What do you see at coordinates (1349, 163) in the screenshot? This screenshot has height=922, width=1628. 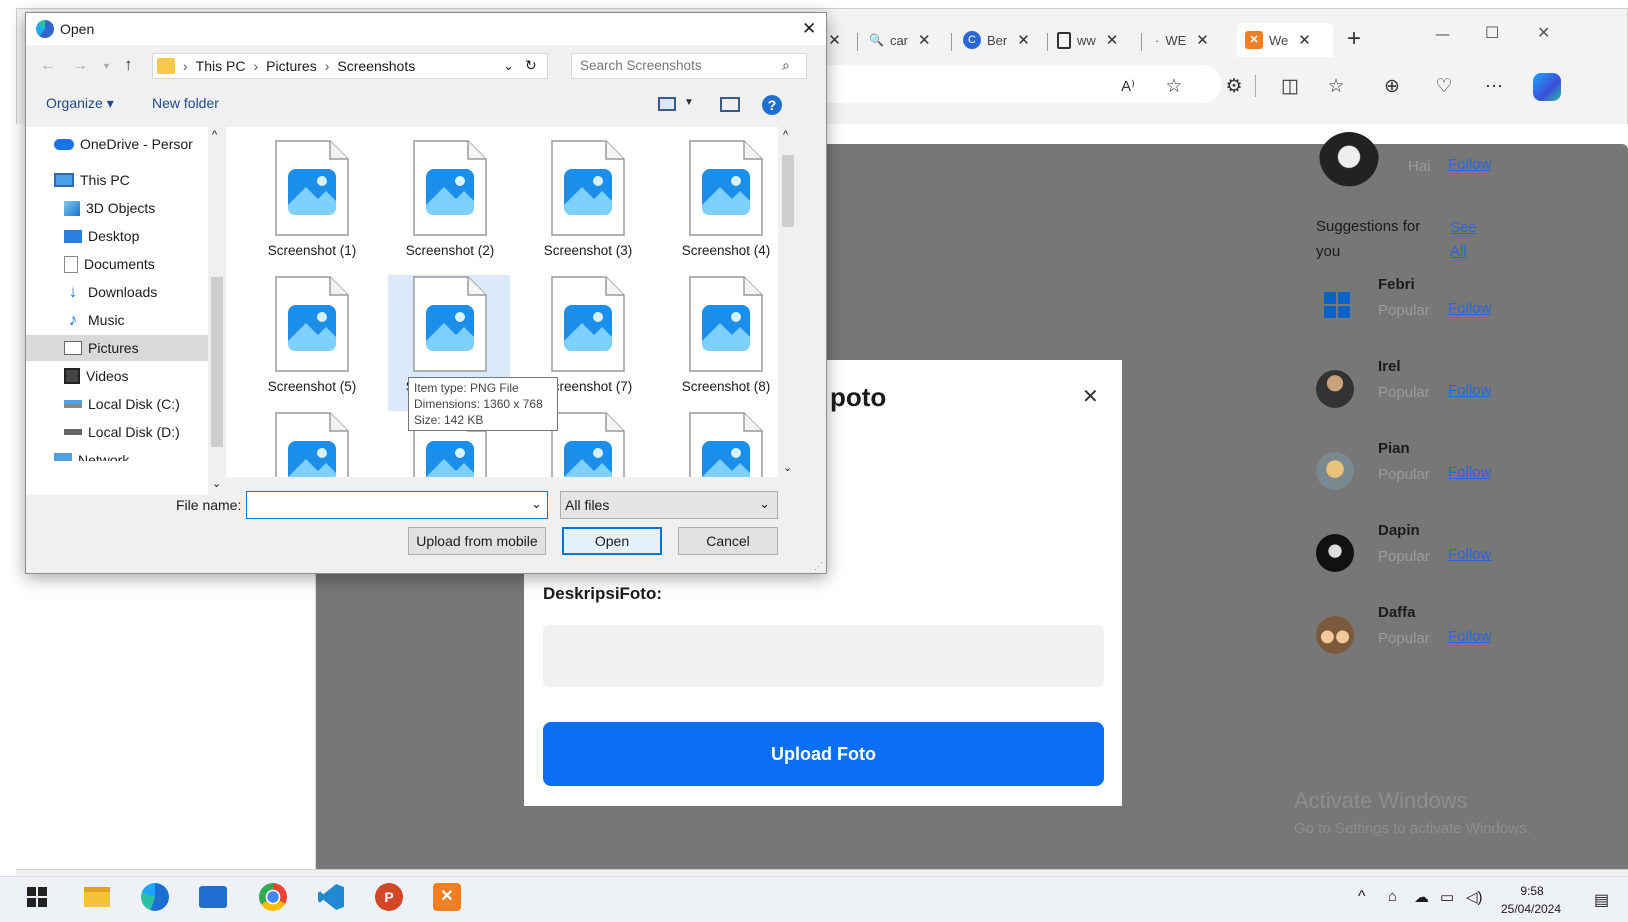 I see `user-avatar` at bounding box center [1349, 163].